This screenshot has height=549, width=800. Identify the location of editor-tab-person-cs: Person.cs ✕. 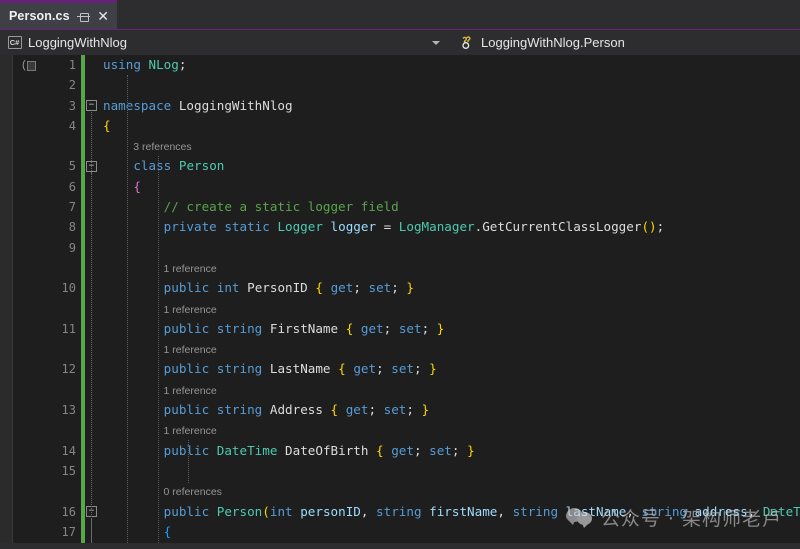
(58, 14).